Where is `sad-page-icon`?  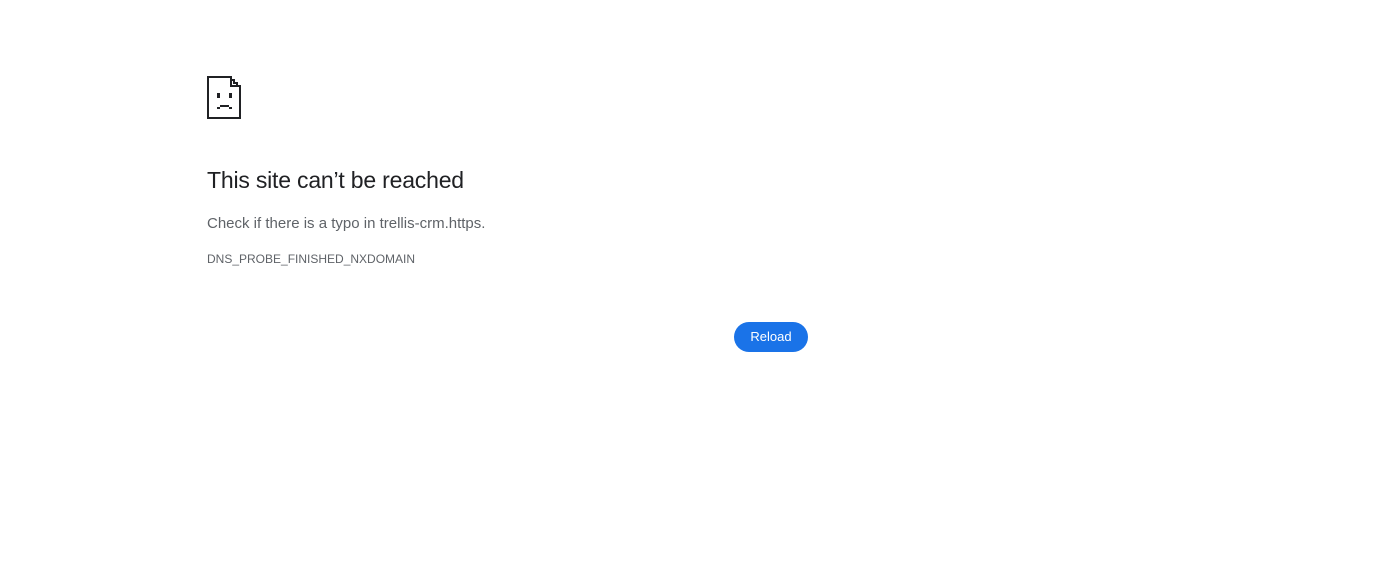 sad-page-icon is located at coordinates (225, 98).